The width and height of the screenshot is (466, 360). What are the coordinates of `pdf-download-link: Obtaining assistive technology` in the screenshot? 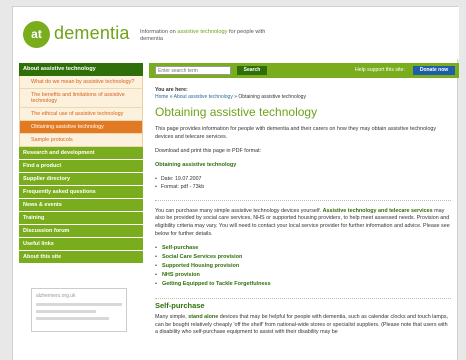 It's located at (303, 165).